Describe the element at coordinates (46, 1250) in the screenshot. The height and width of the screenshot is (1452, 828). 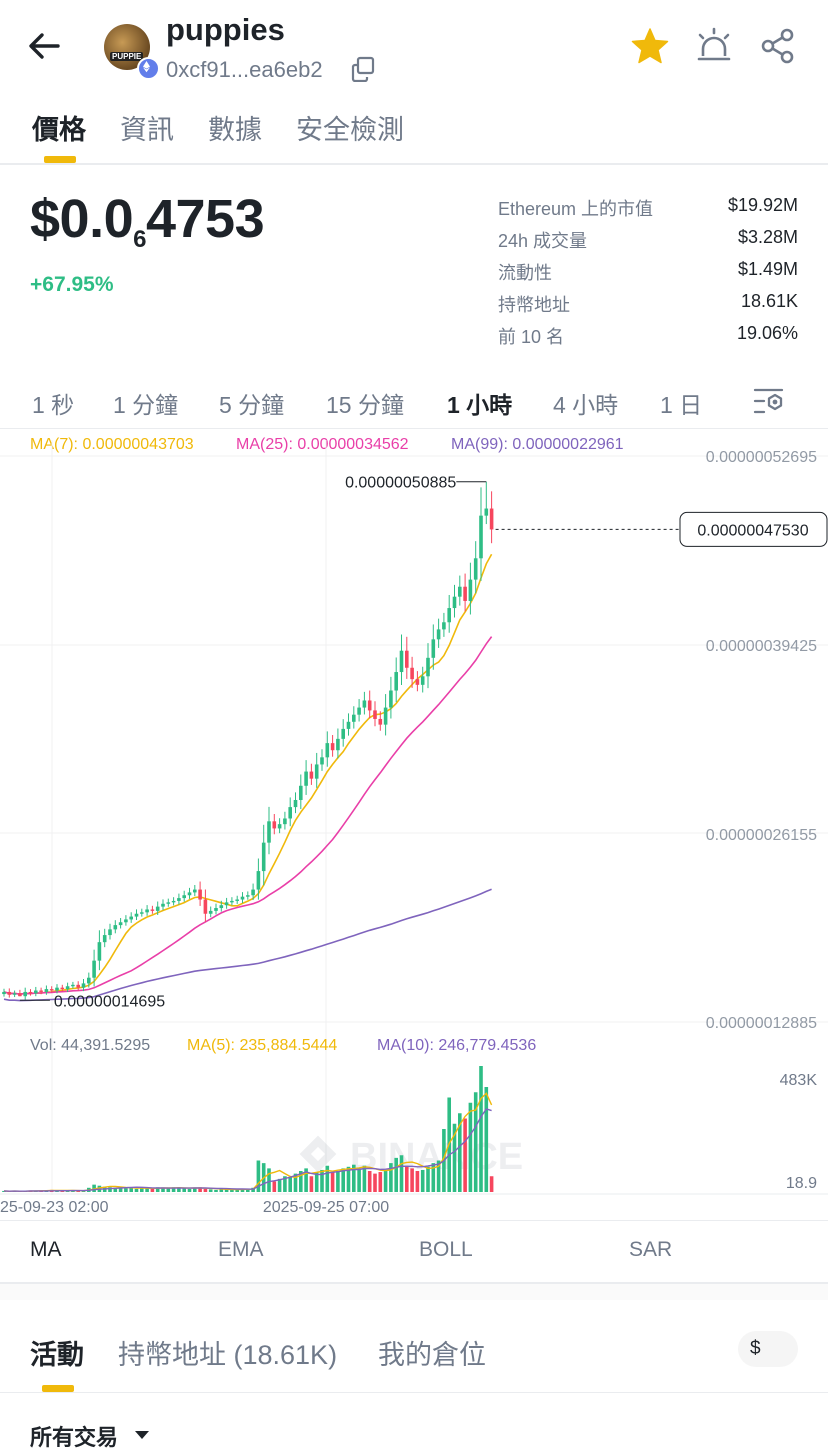
I see `indicator-ma: MA` at that location.